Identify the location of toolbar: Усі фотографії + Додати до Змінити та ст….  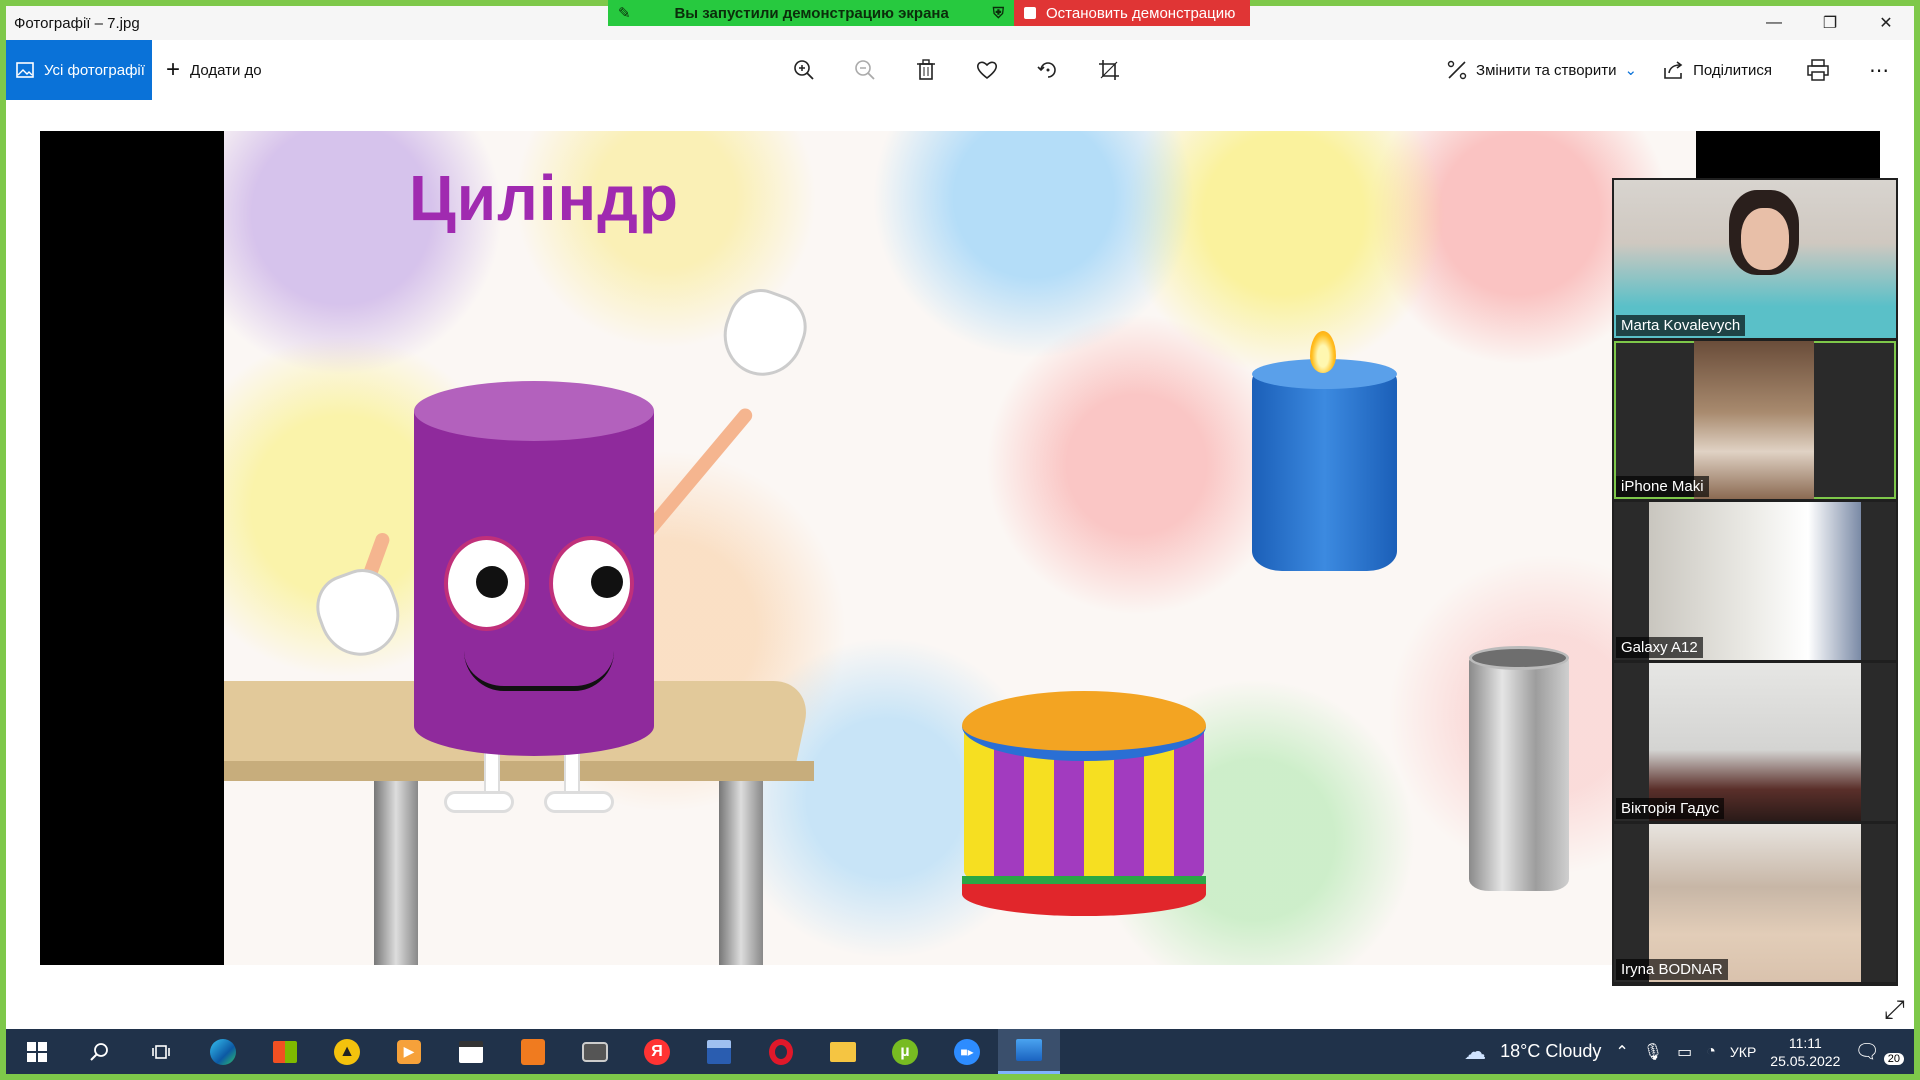
(960, 70).